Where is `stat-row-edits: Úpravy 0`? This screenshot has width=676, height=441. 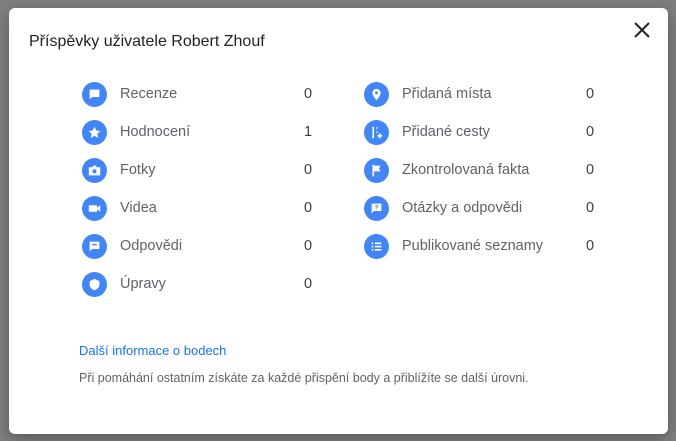 stat-row-edits: Úpravy 0 is located at coordinates (202, 284).